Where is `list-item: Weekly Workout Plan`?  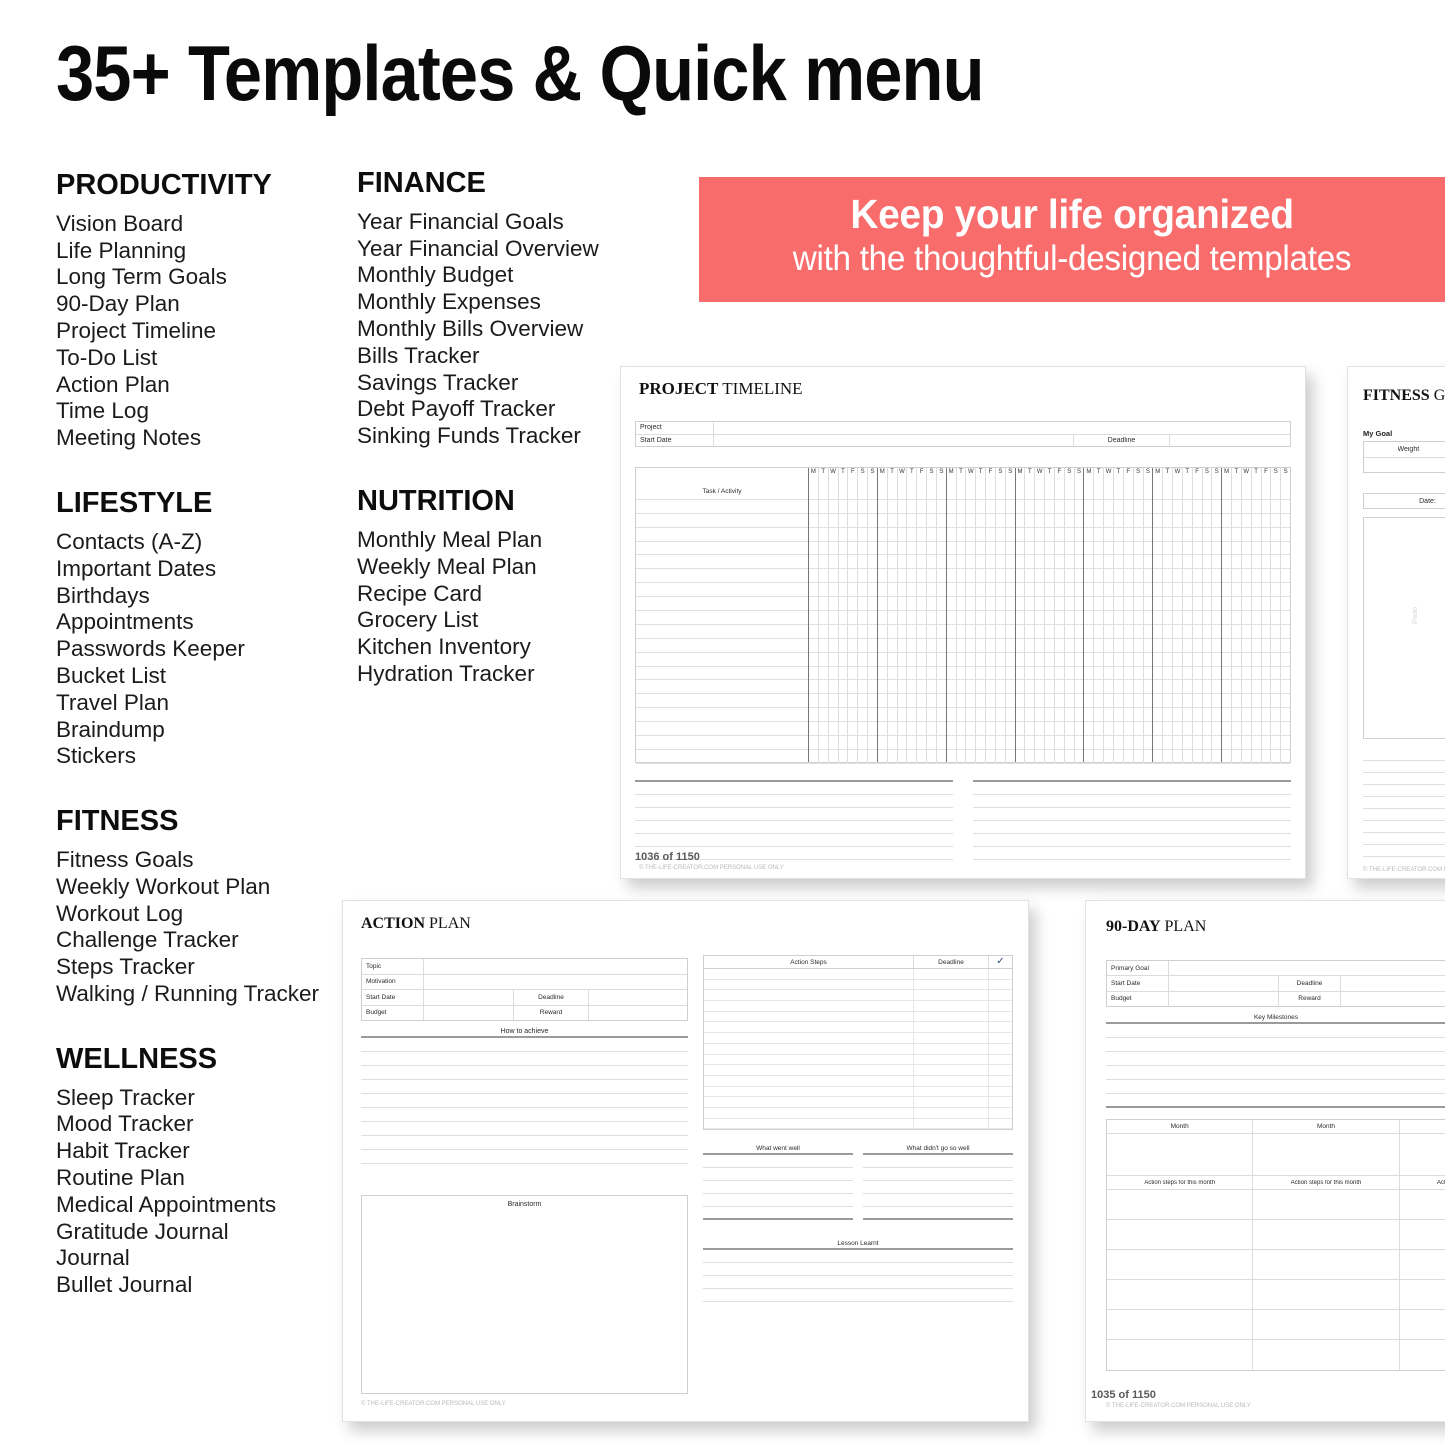 list-item: Weekly Workout Plan is located at coordinates (201, 887).